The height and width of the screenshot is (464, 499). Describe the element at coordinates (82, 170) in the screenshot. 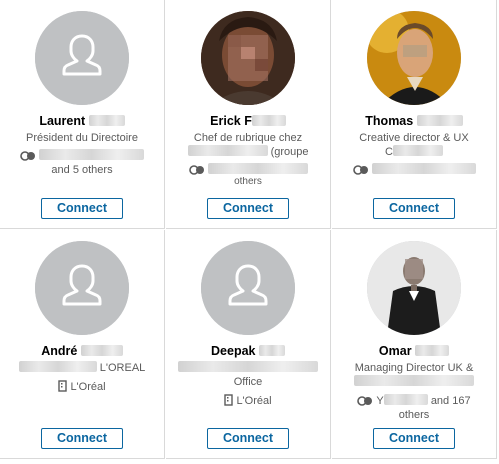

I see `shared-connections-count: and 5 others` at that location.